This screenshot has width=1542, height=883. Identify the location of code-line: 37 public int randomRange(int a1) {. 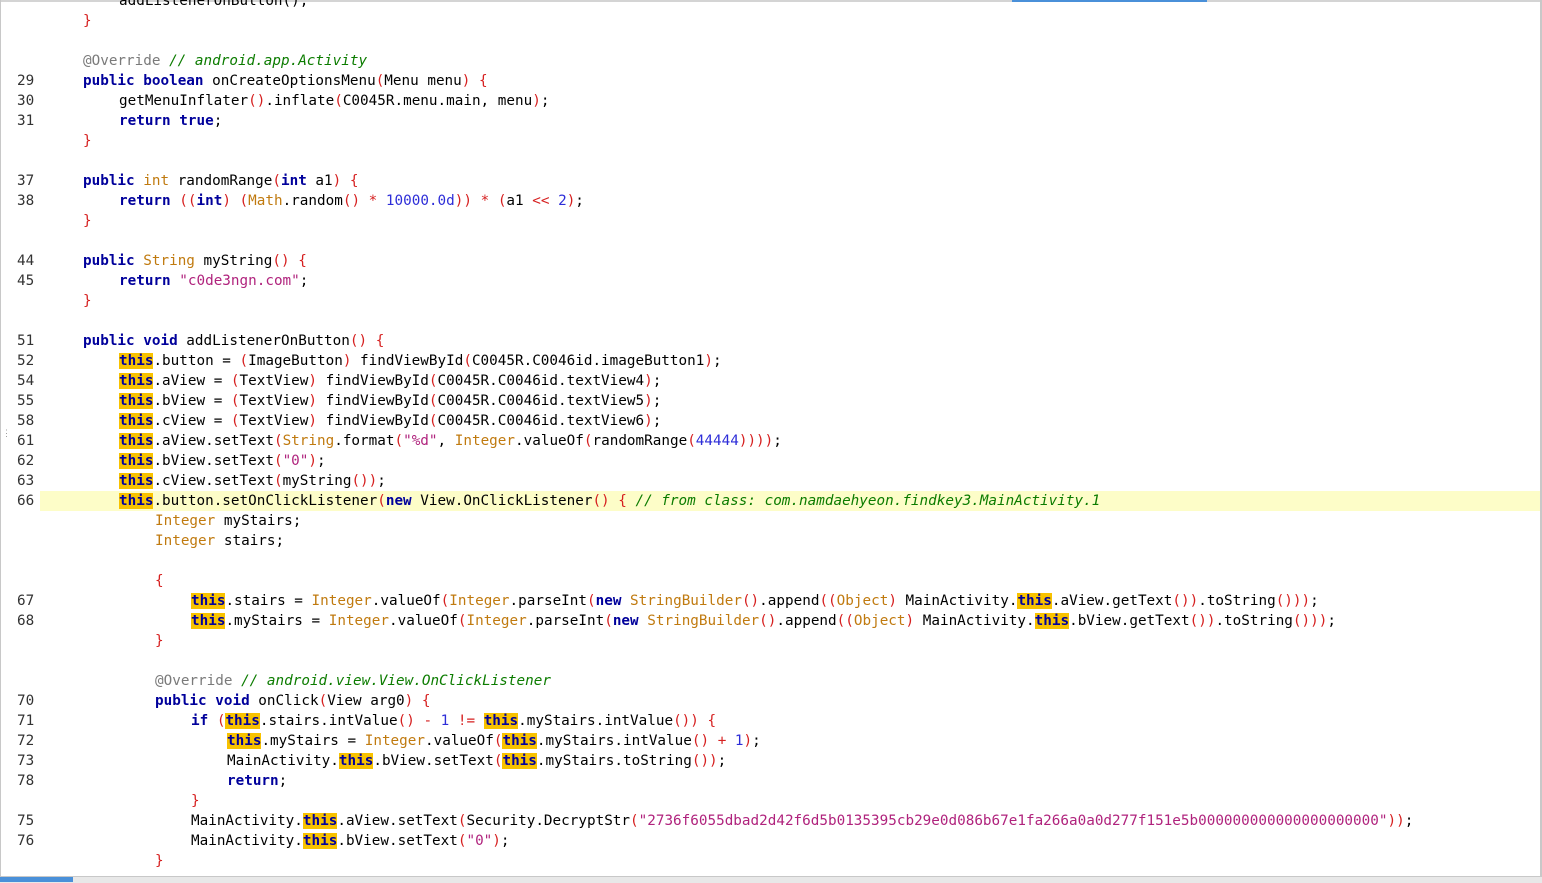
(770, 181).